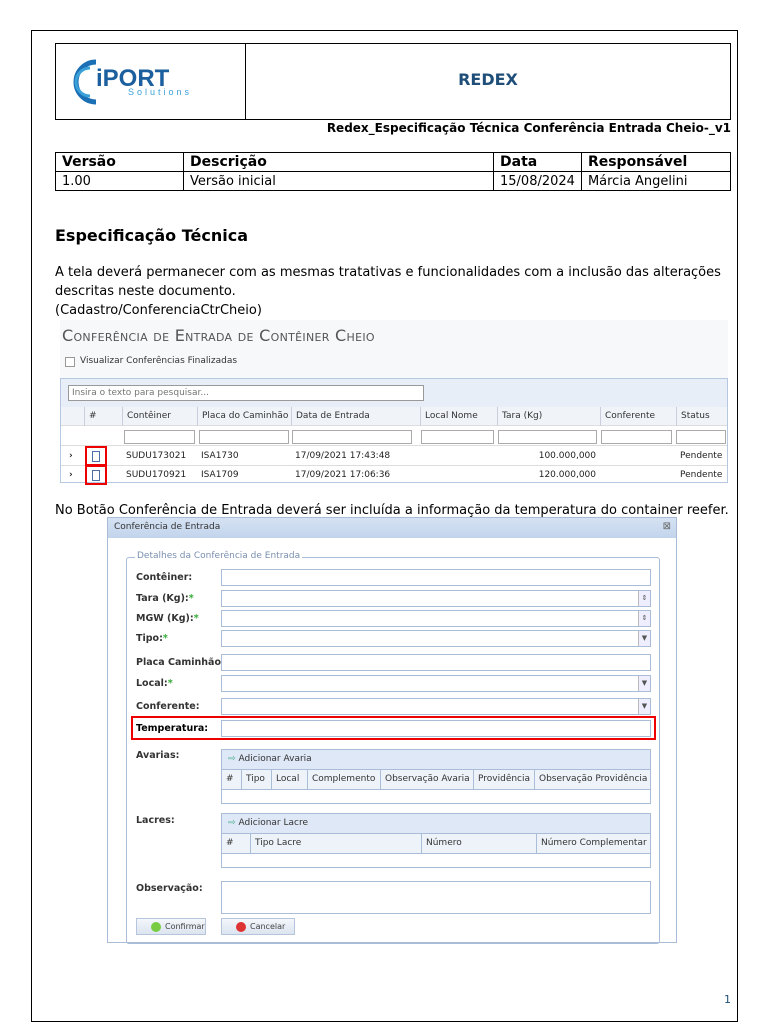 The width and height of the screenshot is (768, 1024). I want to click on local-select: ▼, so click(436, 683).